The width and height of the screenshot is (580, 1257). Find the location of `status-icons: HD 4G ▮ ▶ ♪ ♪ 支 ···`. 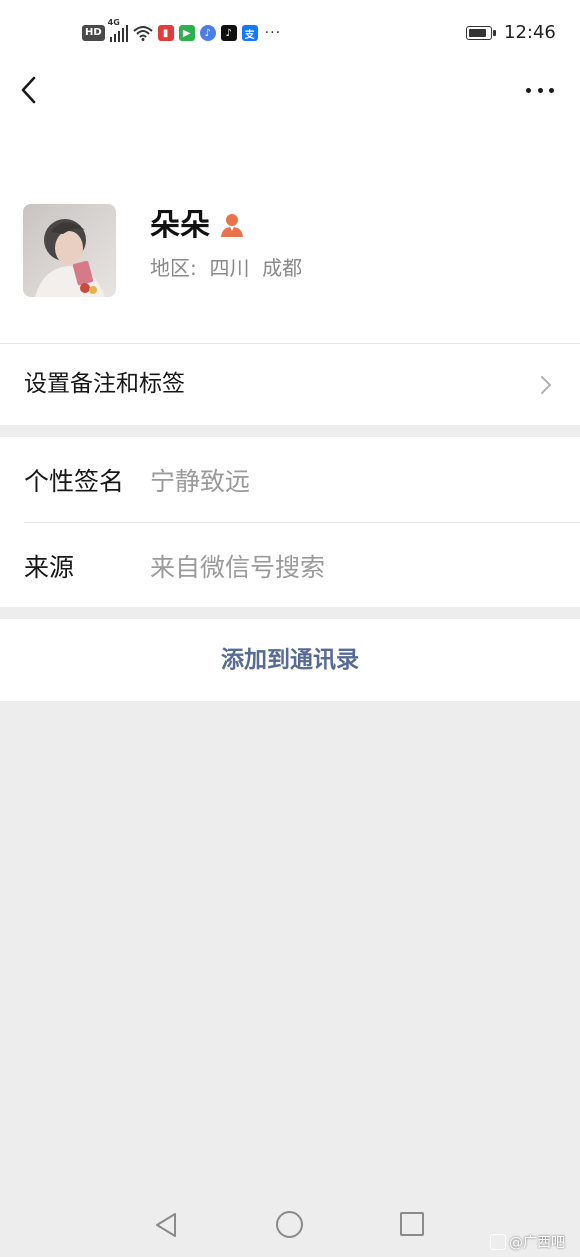

status-icons: HD 4G ▮ ▶ ♪ ♪ 支 ··· is located at coordinates (182, 31).